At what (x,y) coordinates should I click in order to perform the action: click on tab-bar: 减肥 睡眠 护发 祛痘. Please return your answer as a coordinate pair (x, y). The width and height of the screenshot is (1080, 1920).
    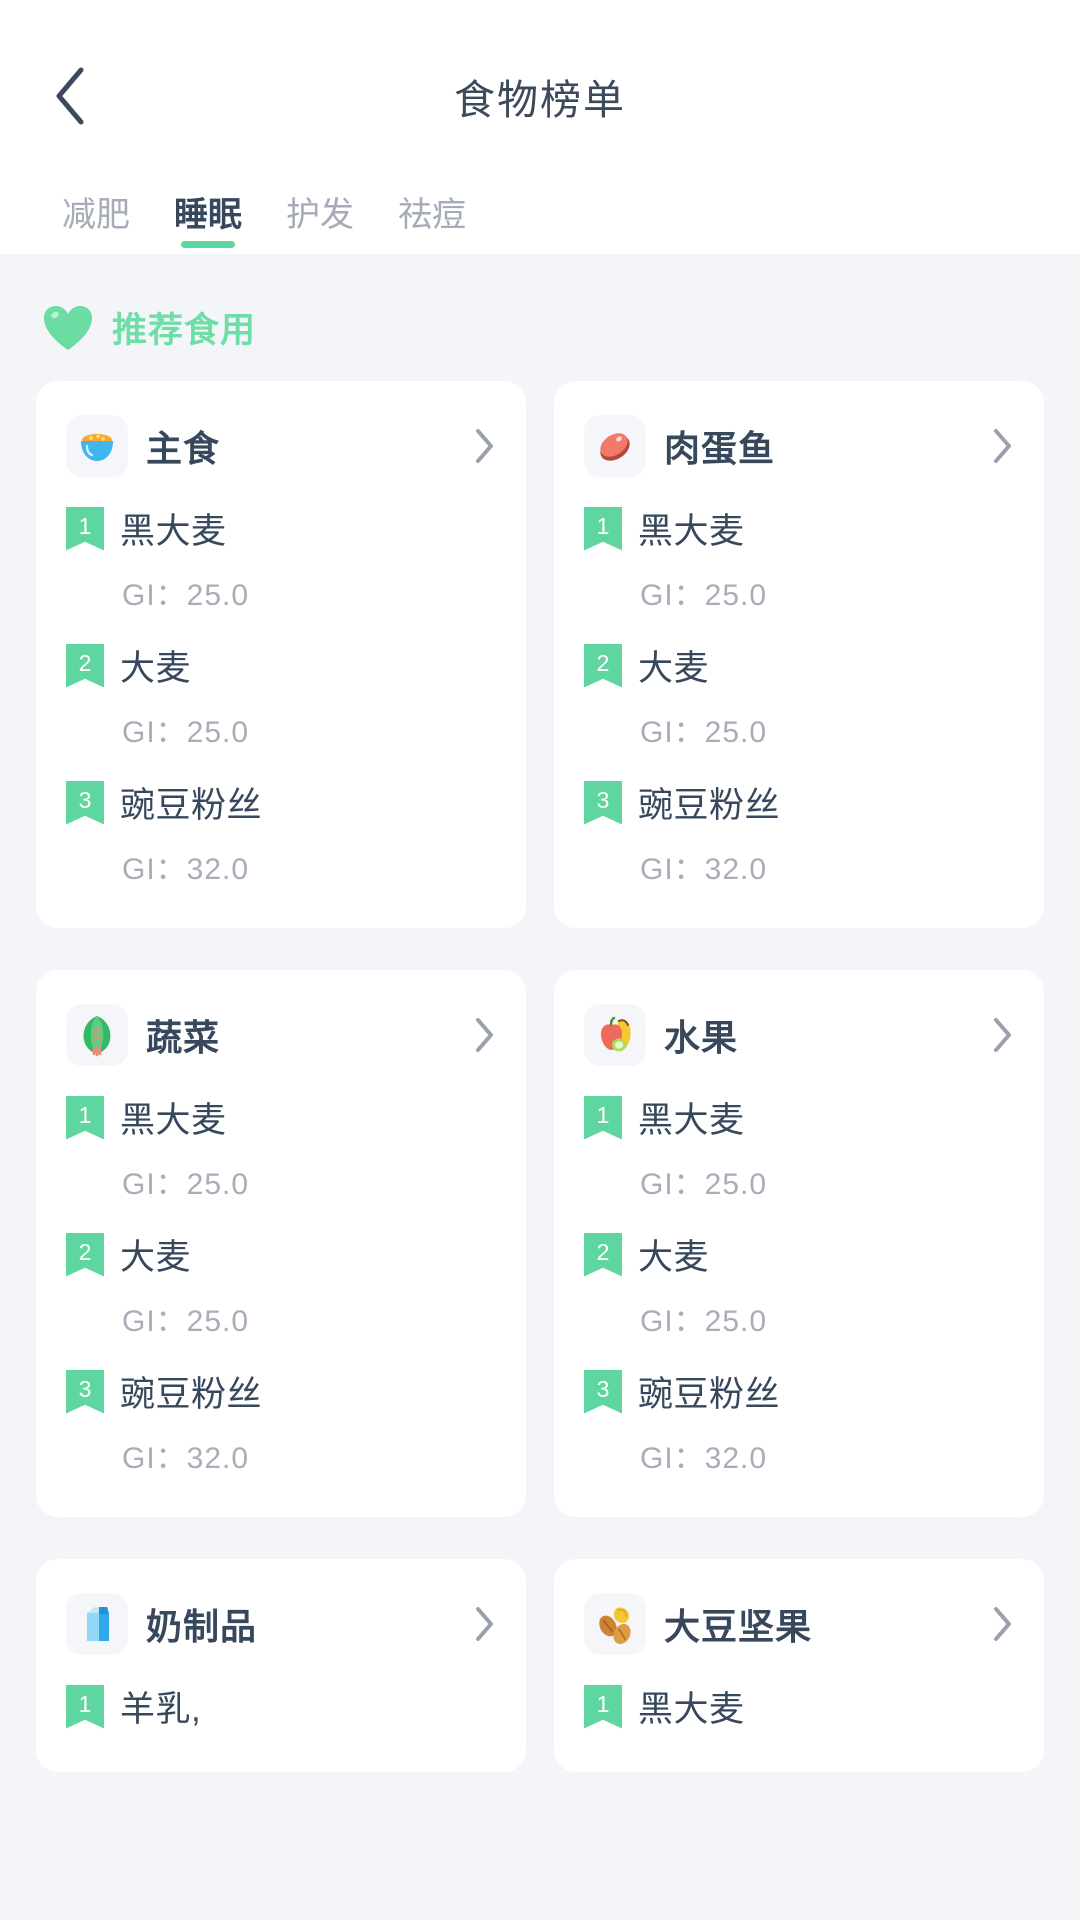
    Looking at the image, I should click on (540, 201).